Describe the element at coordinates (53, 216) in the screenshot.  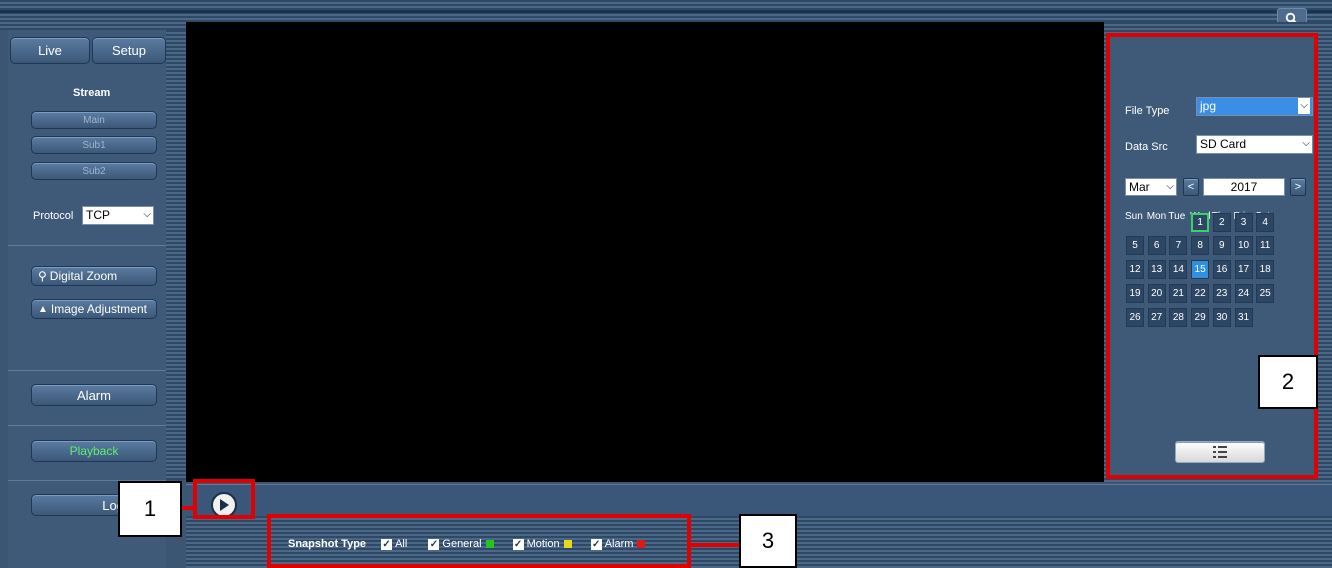
I see `protocol-label: Protocol` at that location.